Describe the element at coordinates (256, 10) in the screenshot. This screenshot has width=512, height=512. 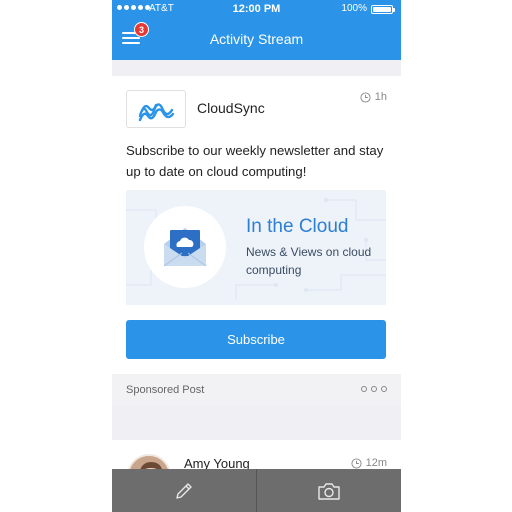
I see `status-bar: AT&T 12:00 PM 100%` at that location.